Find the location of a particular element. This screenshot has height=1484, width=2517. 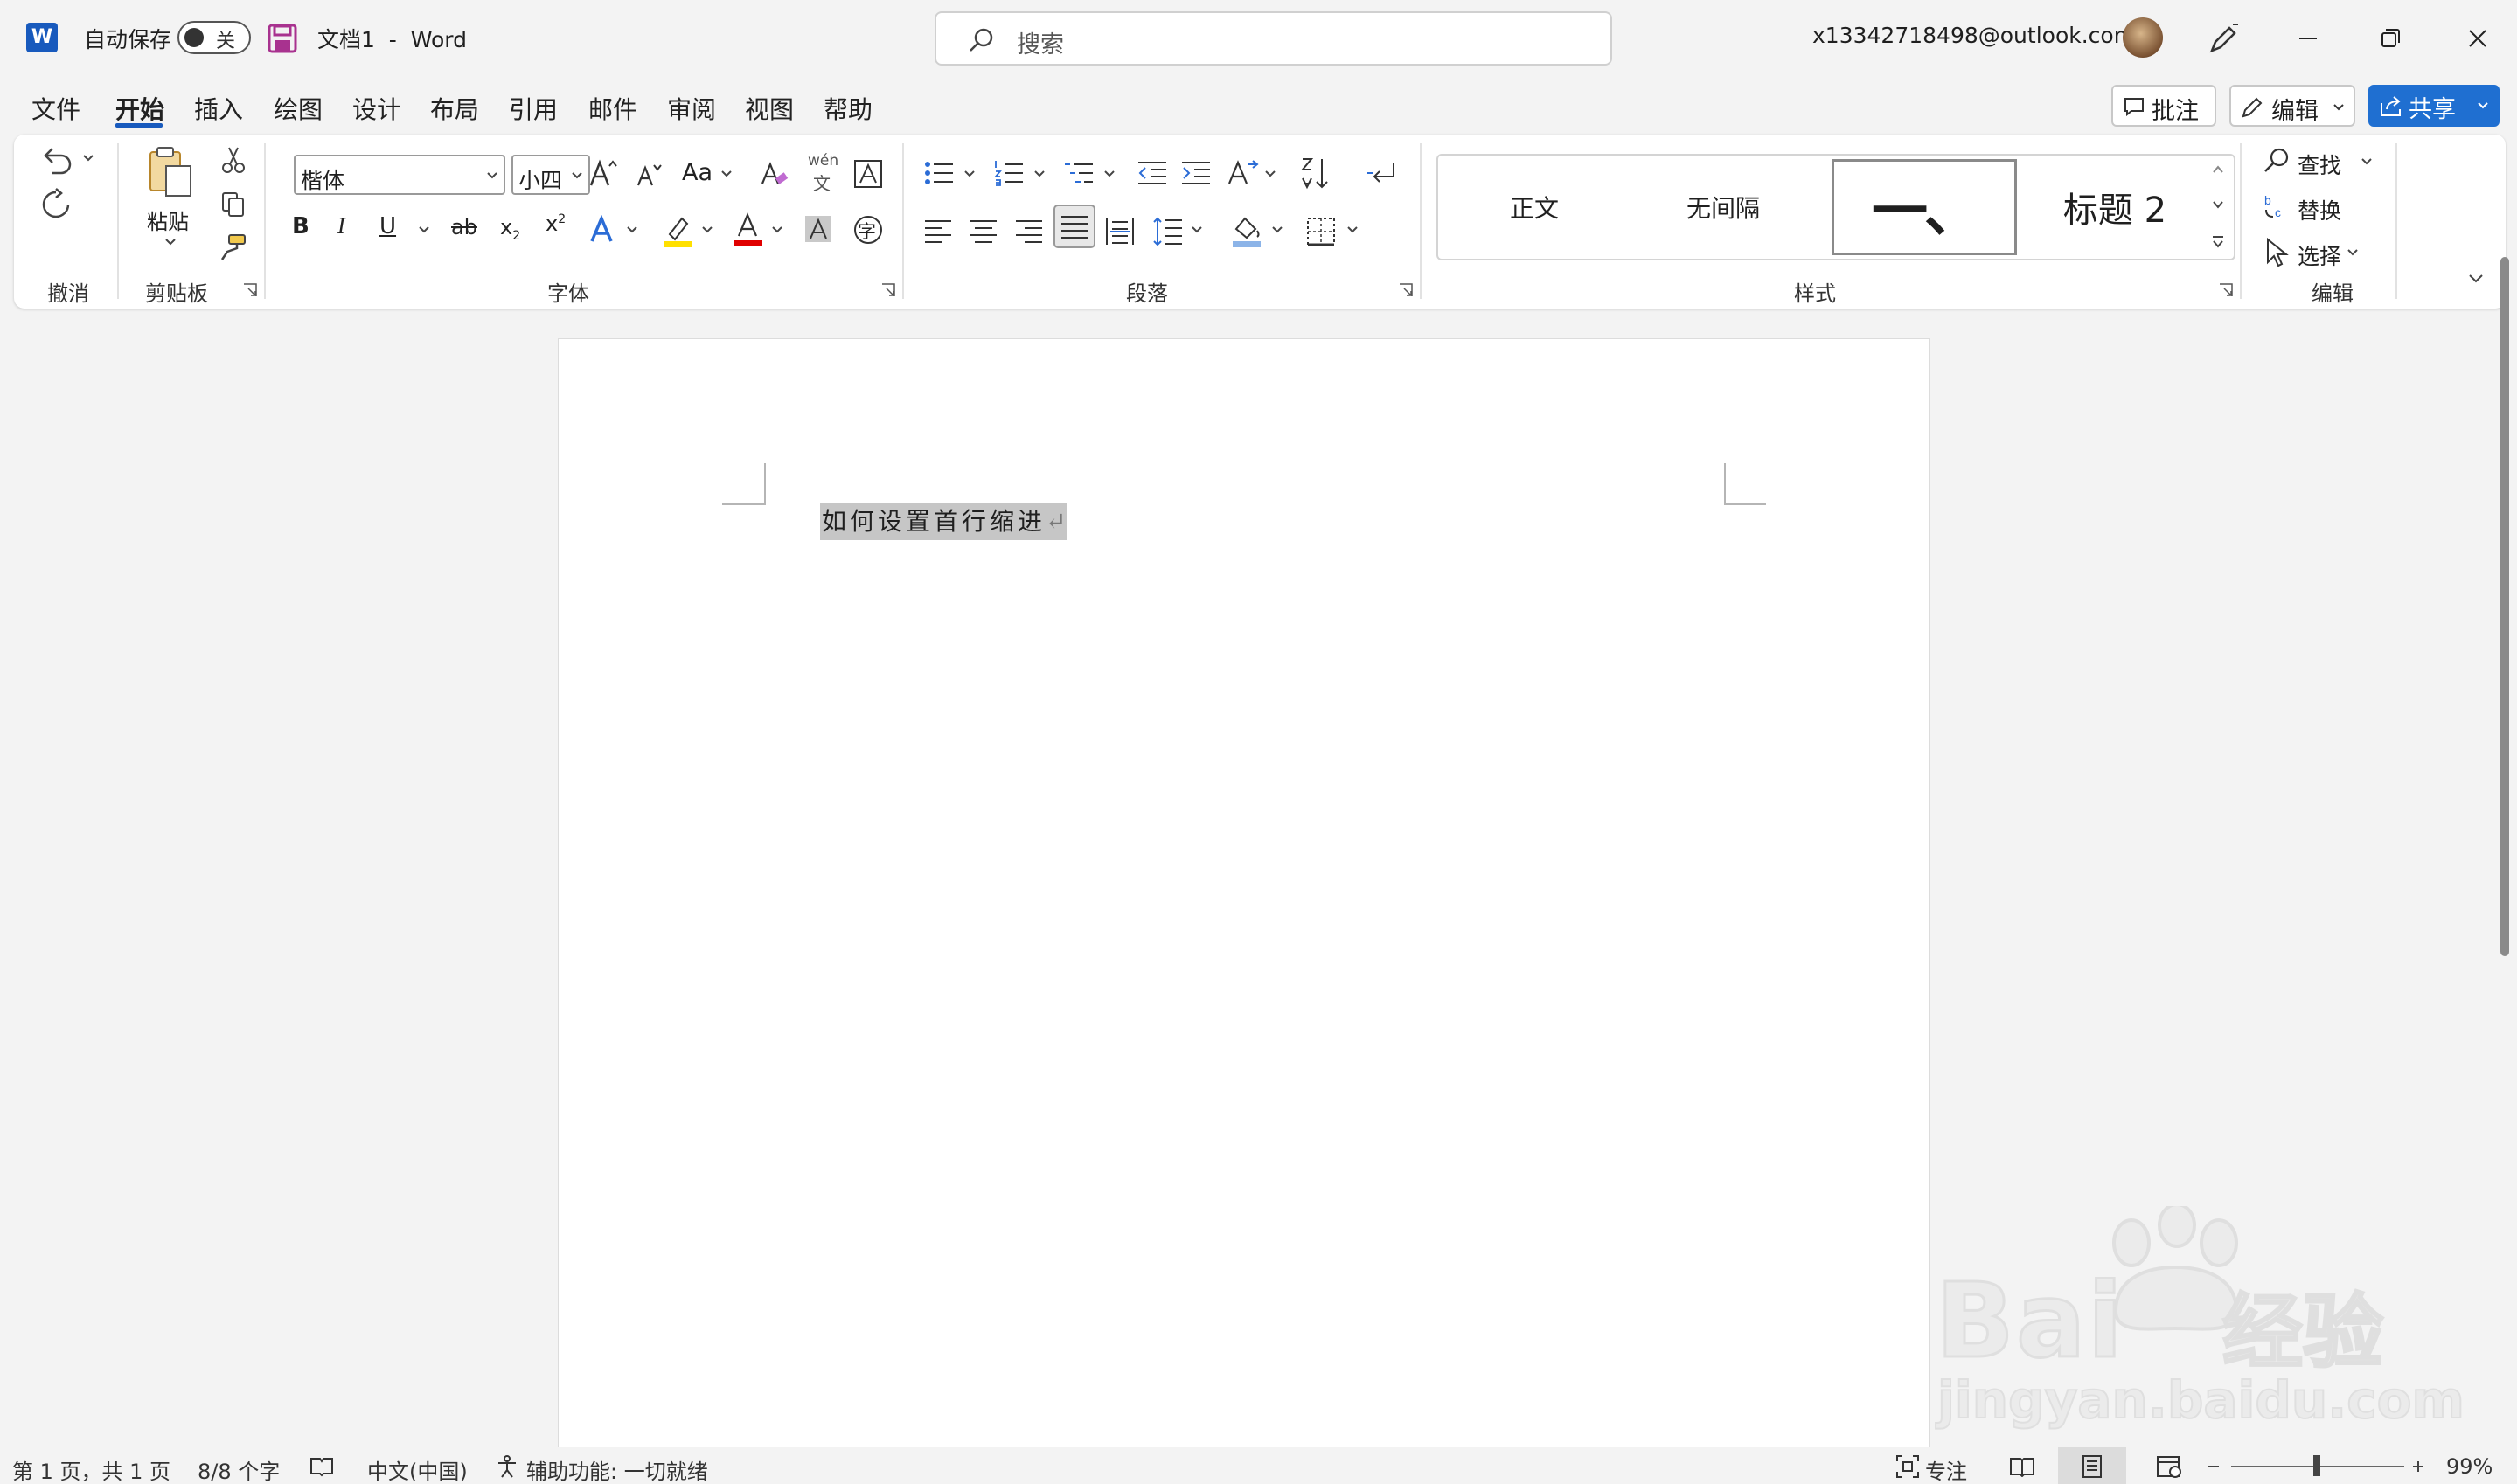

print-layout-button is located at coordinates (2092, 1465).